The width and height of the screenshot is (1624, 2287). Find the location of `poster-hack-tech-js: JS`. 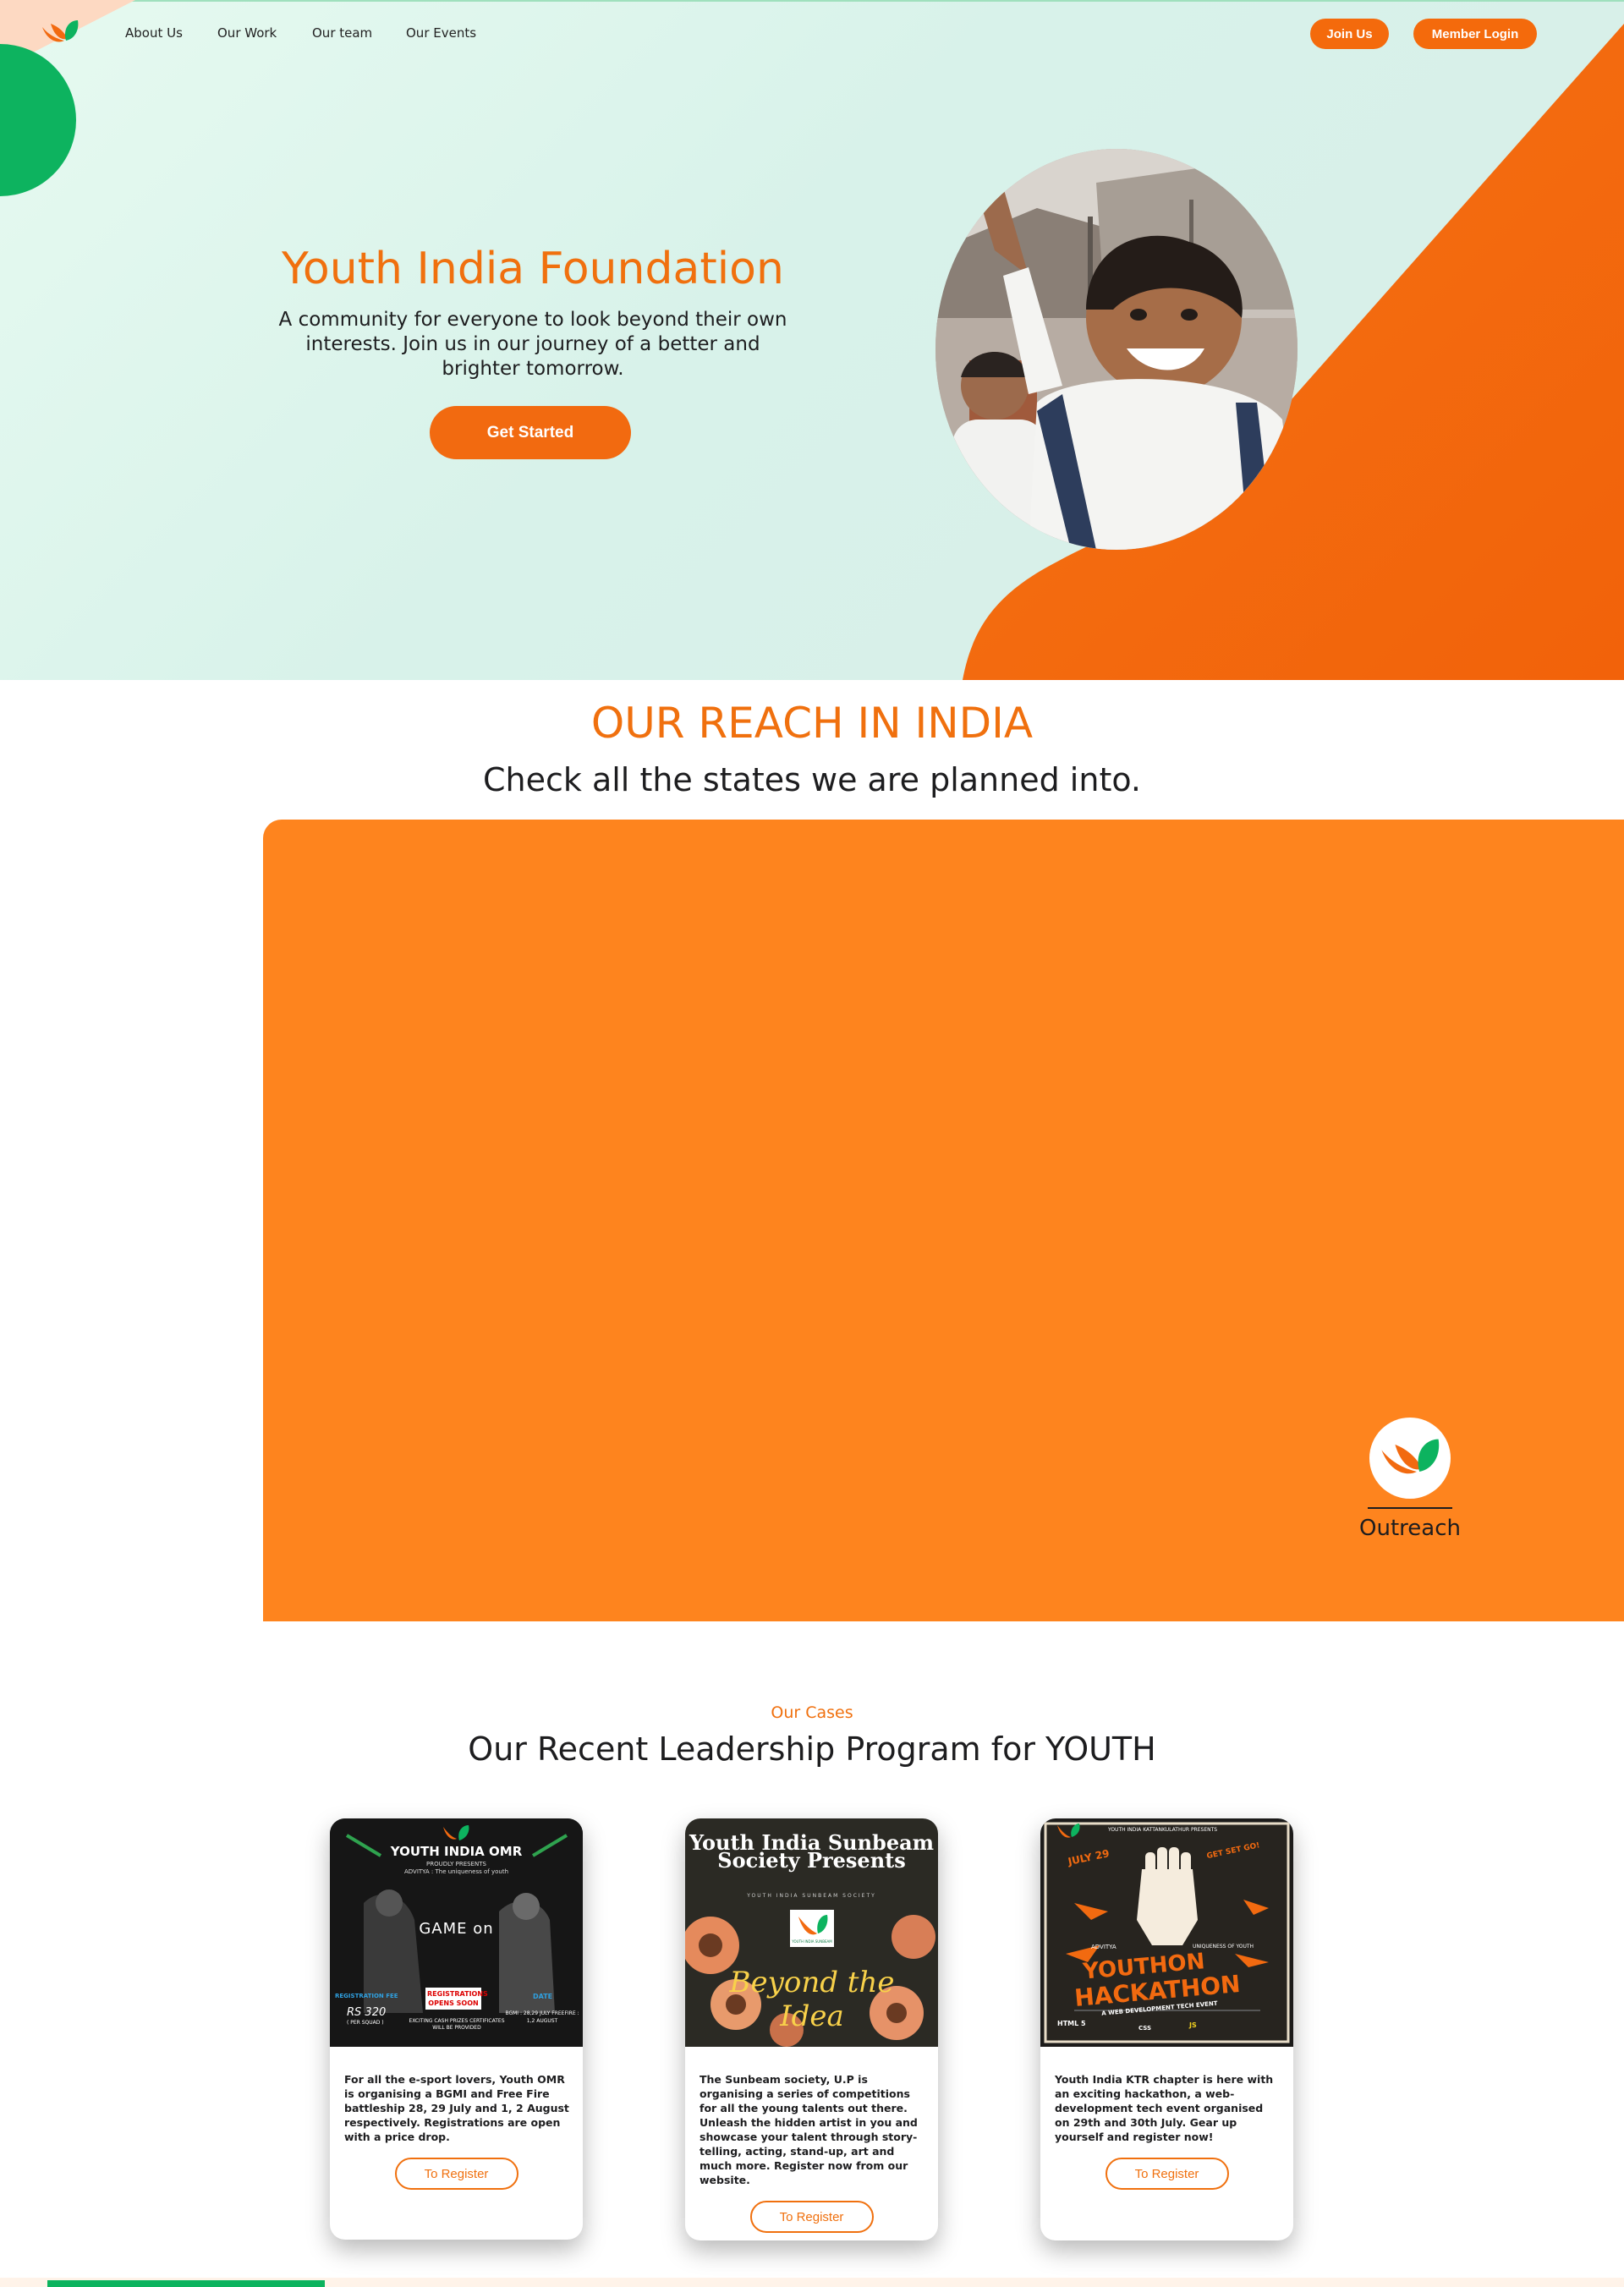

poster-hack-tech-js: JS is located at coordinates (1193, 2025).